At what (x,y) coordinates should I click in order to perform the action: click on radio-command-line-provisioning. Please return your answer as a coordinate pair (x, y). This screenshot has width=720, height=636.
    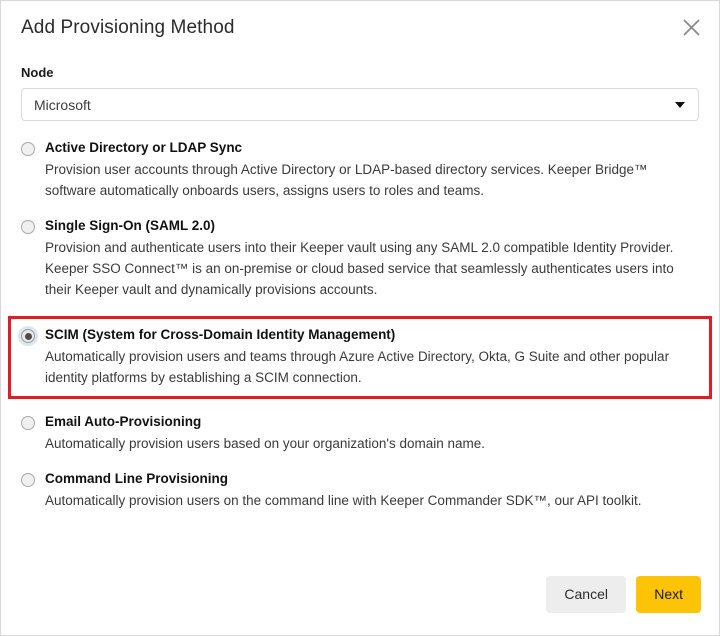
    Looking at the image, I should click on (28, 480).